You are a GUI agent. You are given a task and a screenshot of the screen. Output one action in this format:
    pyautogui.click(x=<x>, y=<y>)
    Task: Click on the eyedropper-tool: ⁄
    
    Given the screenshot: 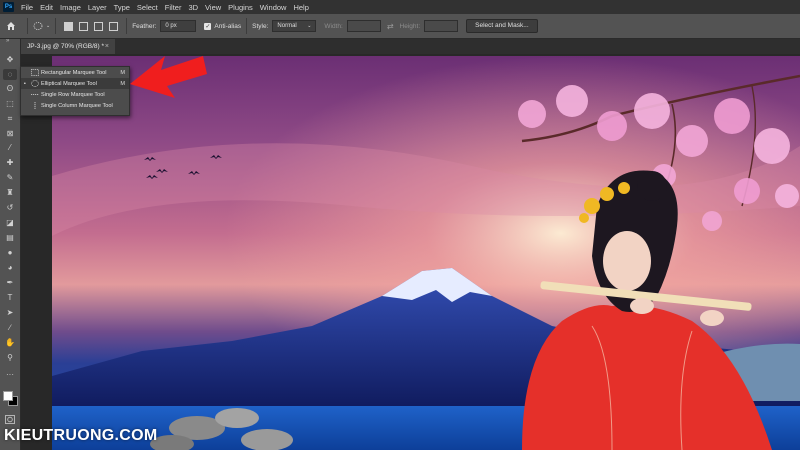 What is the action you would take?
    pyautogui.click(x=10, y=147)
    